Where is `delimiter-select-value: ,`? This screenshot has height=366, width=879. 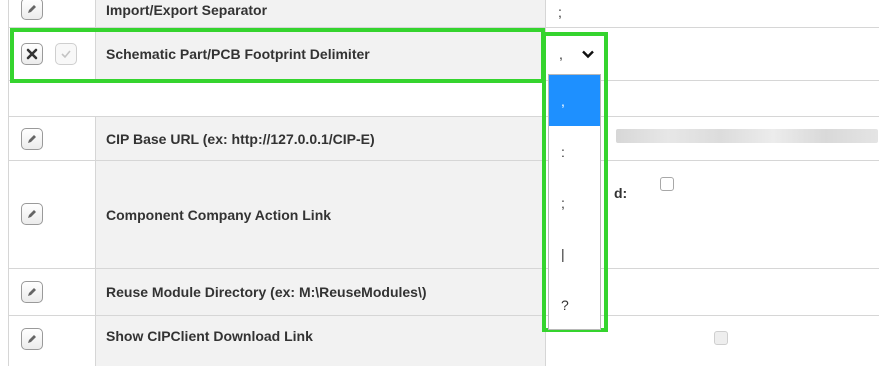
delimiter-select-value: , is located at coordinates (561, 54).